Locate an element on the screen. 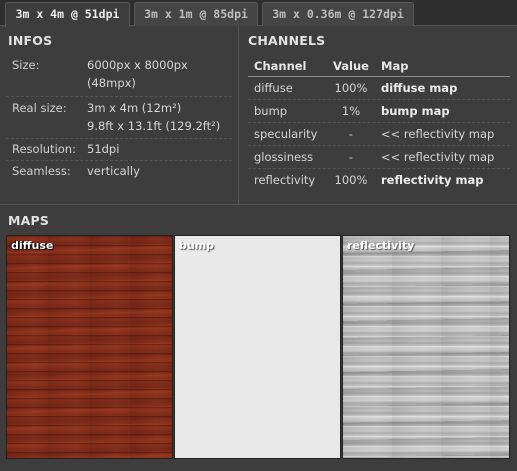  info-key: Resolution: is located at coordinates (44, 149).